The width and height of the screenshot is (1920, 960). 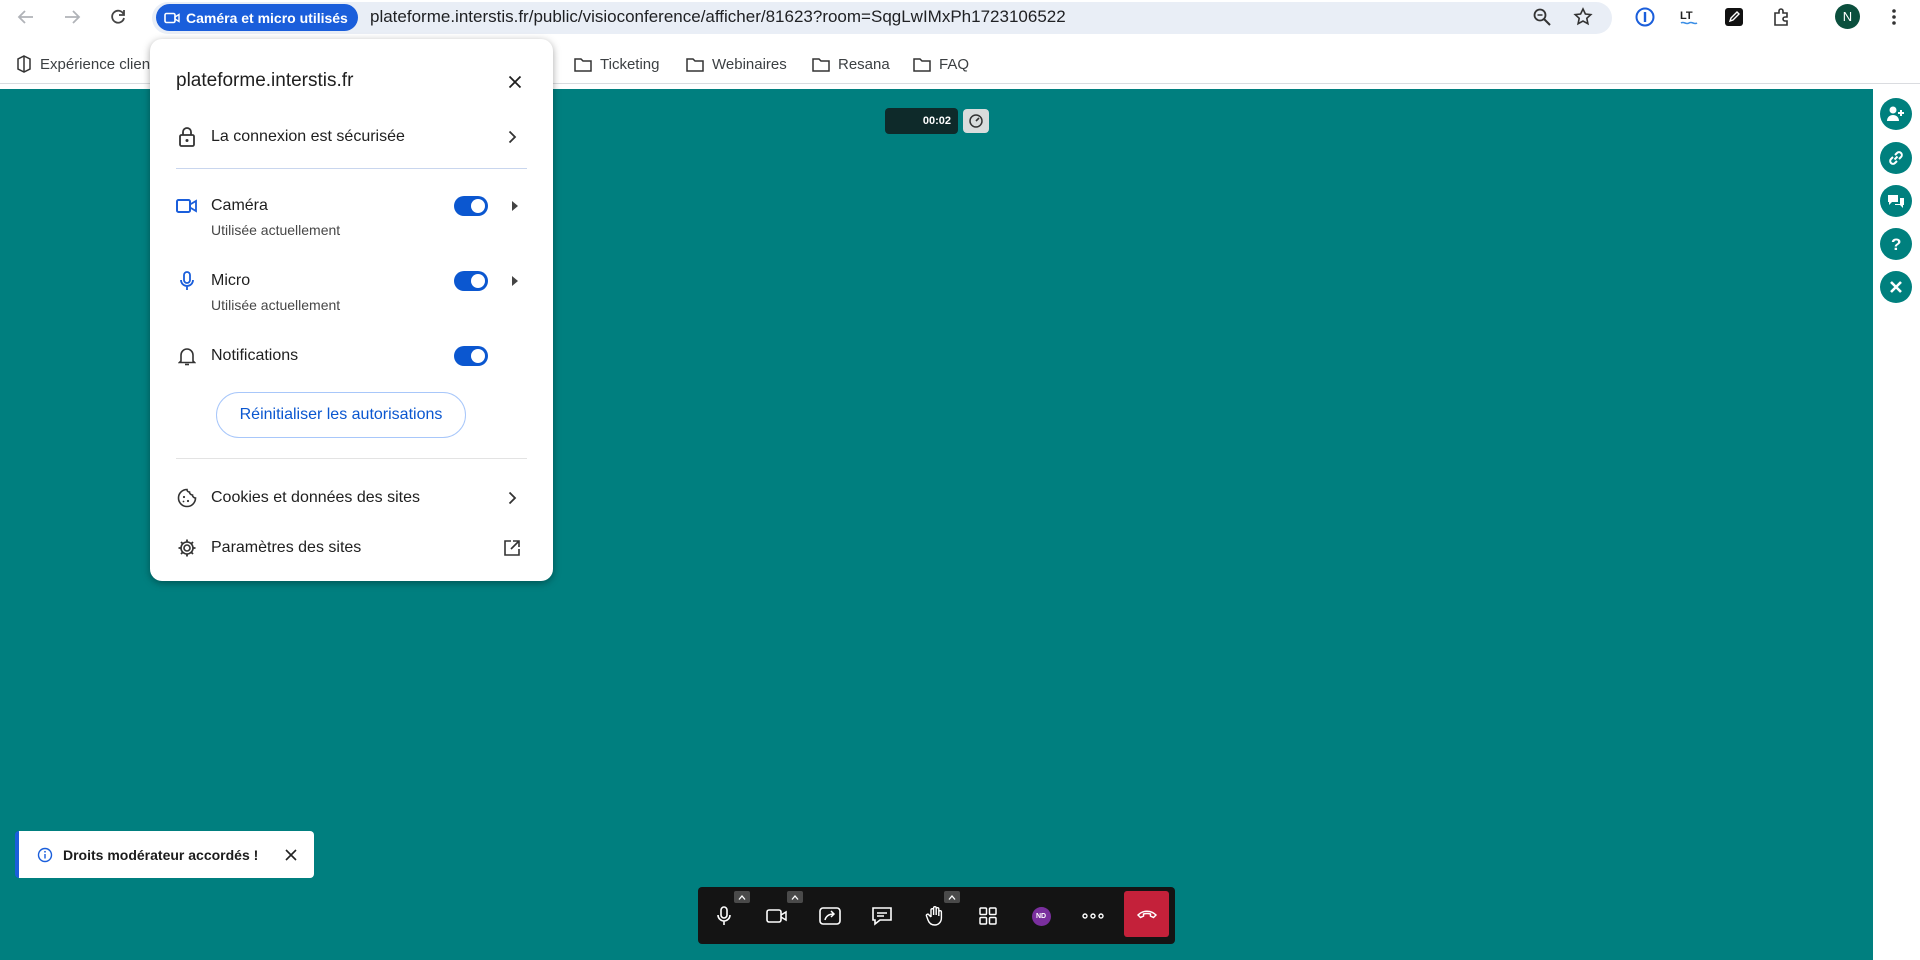 What do you see at coordinates (231, 280) in the screenshot?
I see `micro-label: Micro` at bounding box center [231, 280].